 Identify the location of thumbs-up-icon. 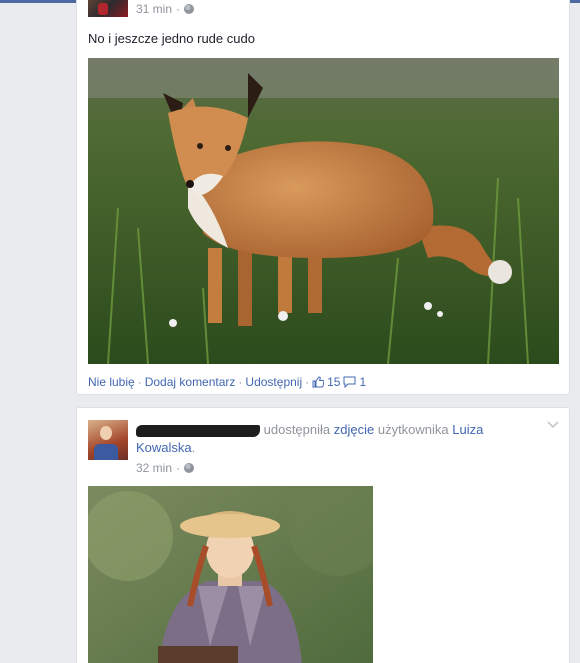
(318, 382).